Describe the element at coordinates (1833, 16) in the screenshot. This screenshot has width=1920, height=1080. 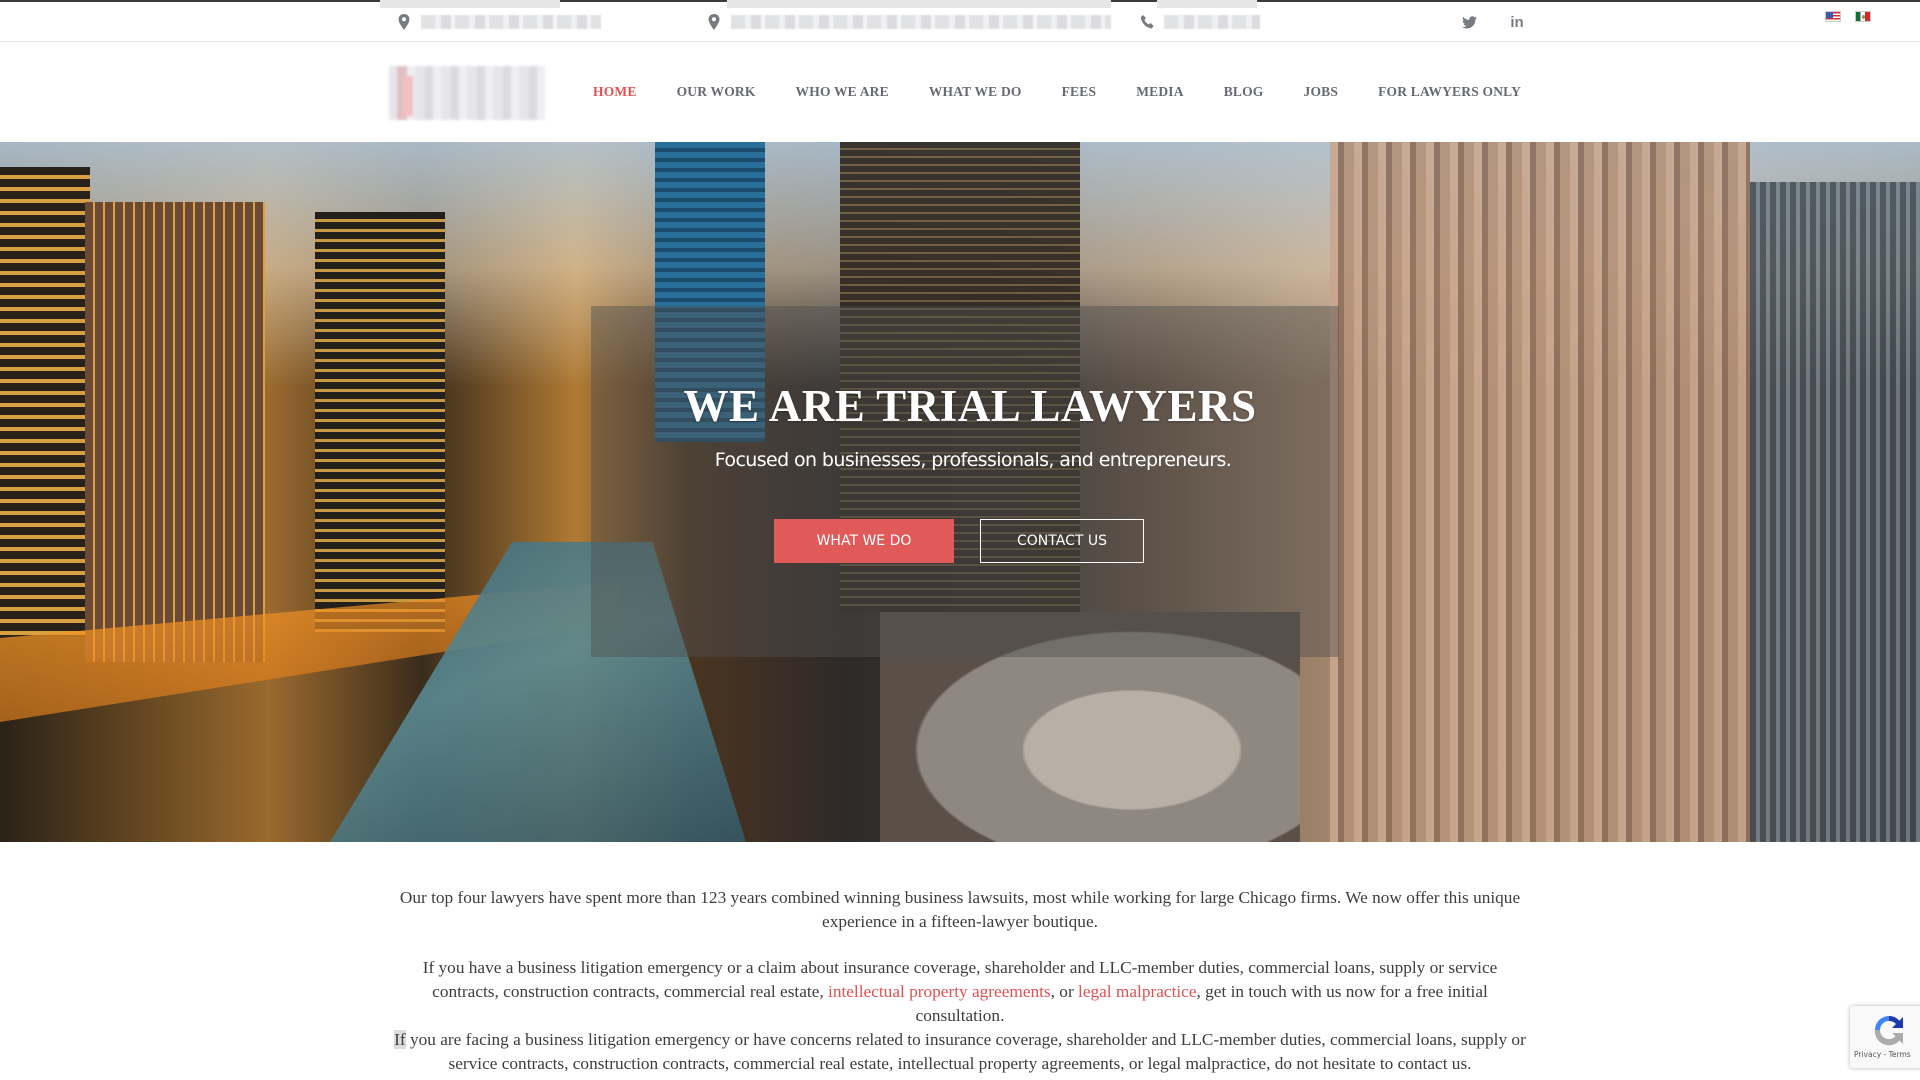
I see `us-flag-icon` at that location.